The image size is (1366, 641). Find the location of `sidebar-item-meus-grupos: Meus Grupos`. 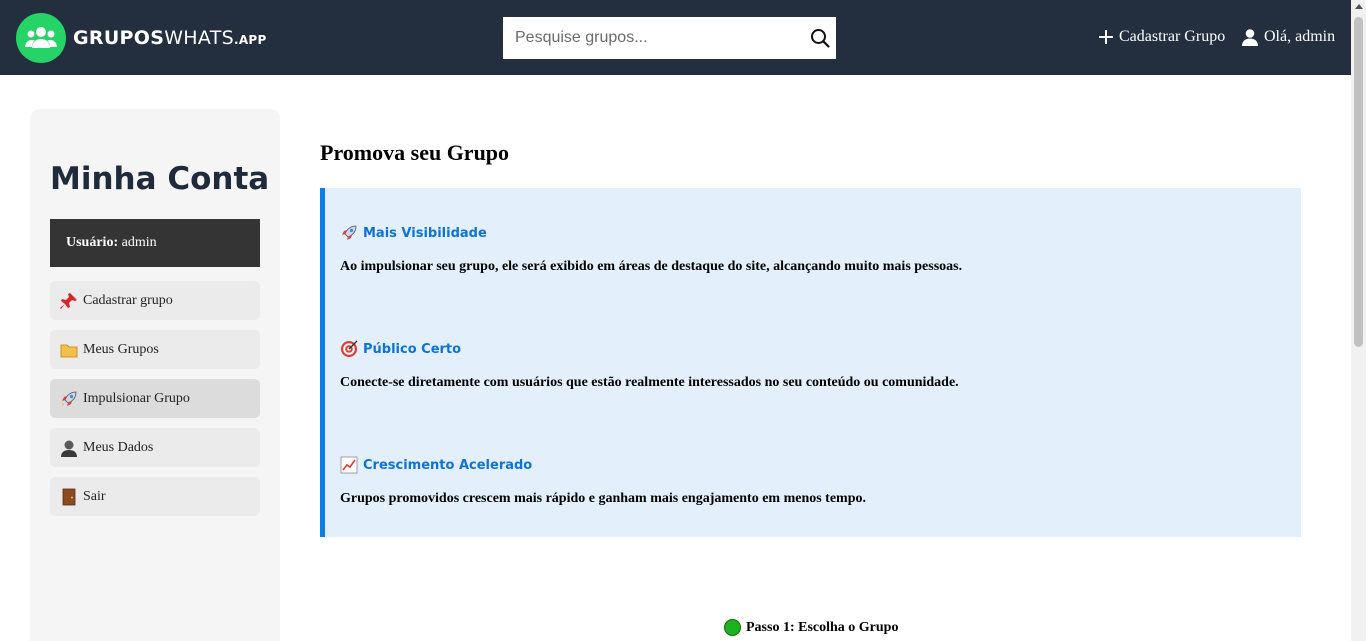

sidebar-item-meus-grupos: Meus Grupos is located at coordinates (155, 349).